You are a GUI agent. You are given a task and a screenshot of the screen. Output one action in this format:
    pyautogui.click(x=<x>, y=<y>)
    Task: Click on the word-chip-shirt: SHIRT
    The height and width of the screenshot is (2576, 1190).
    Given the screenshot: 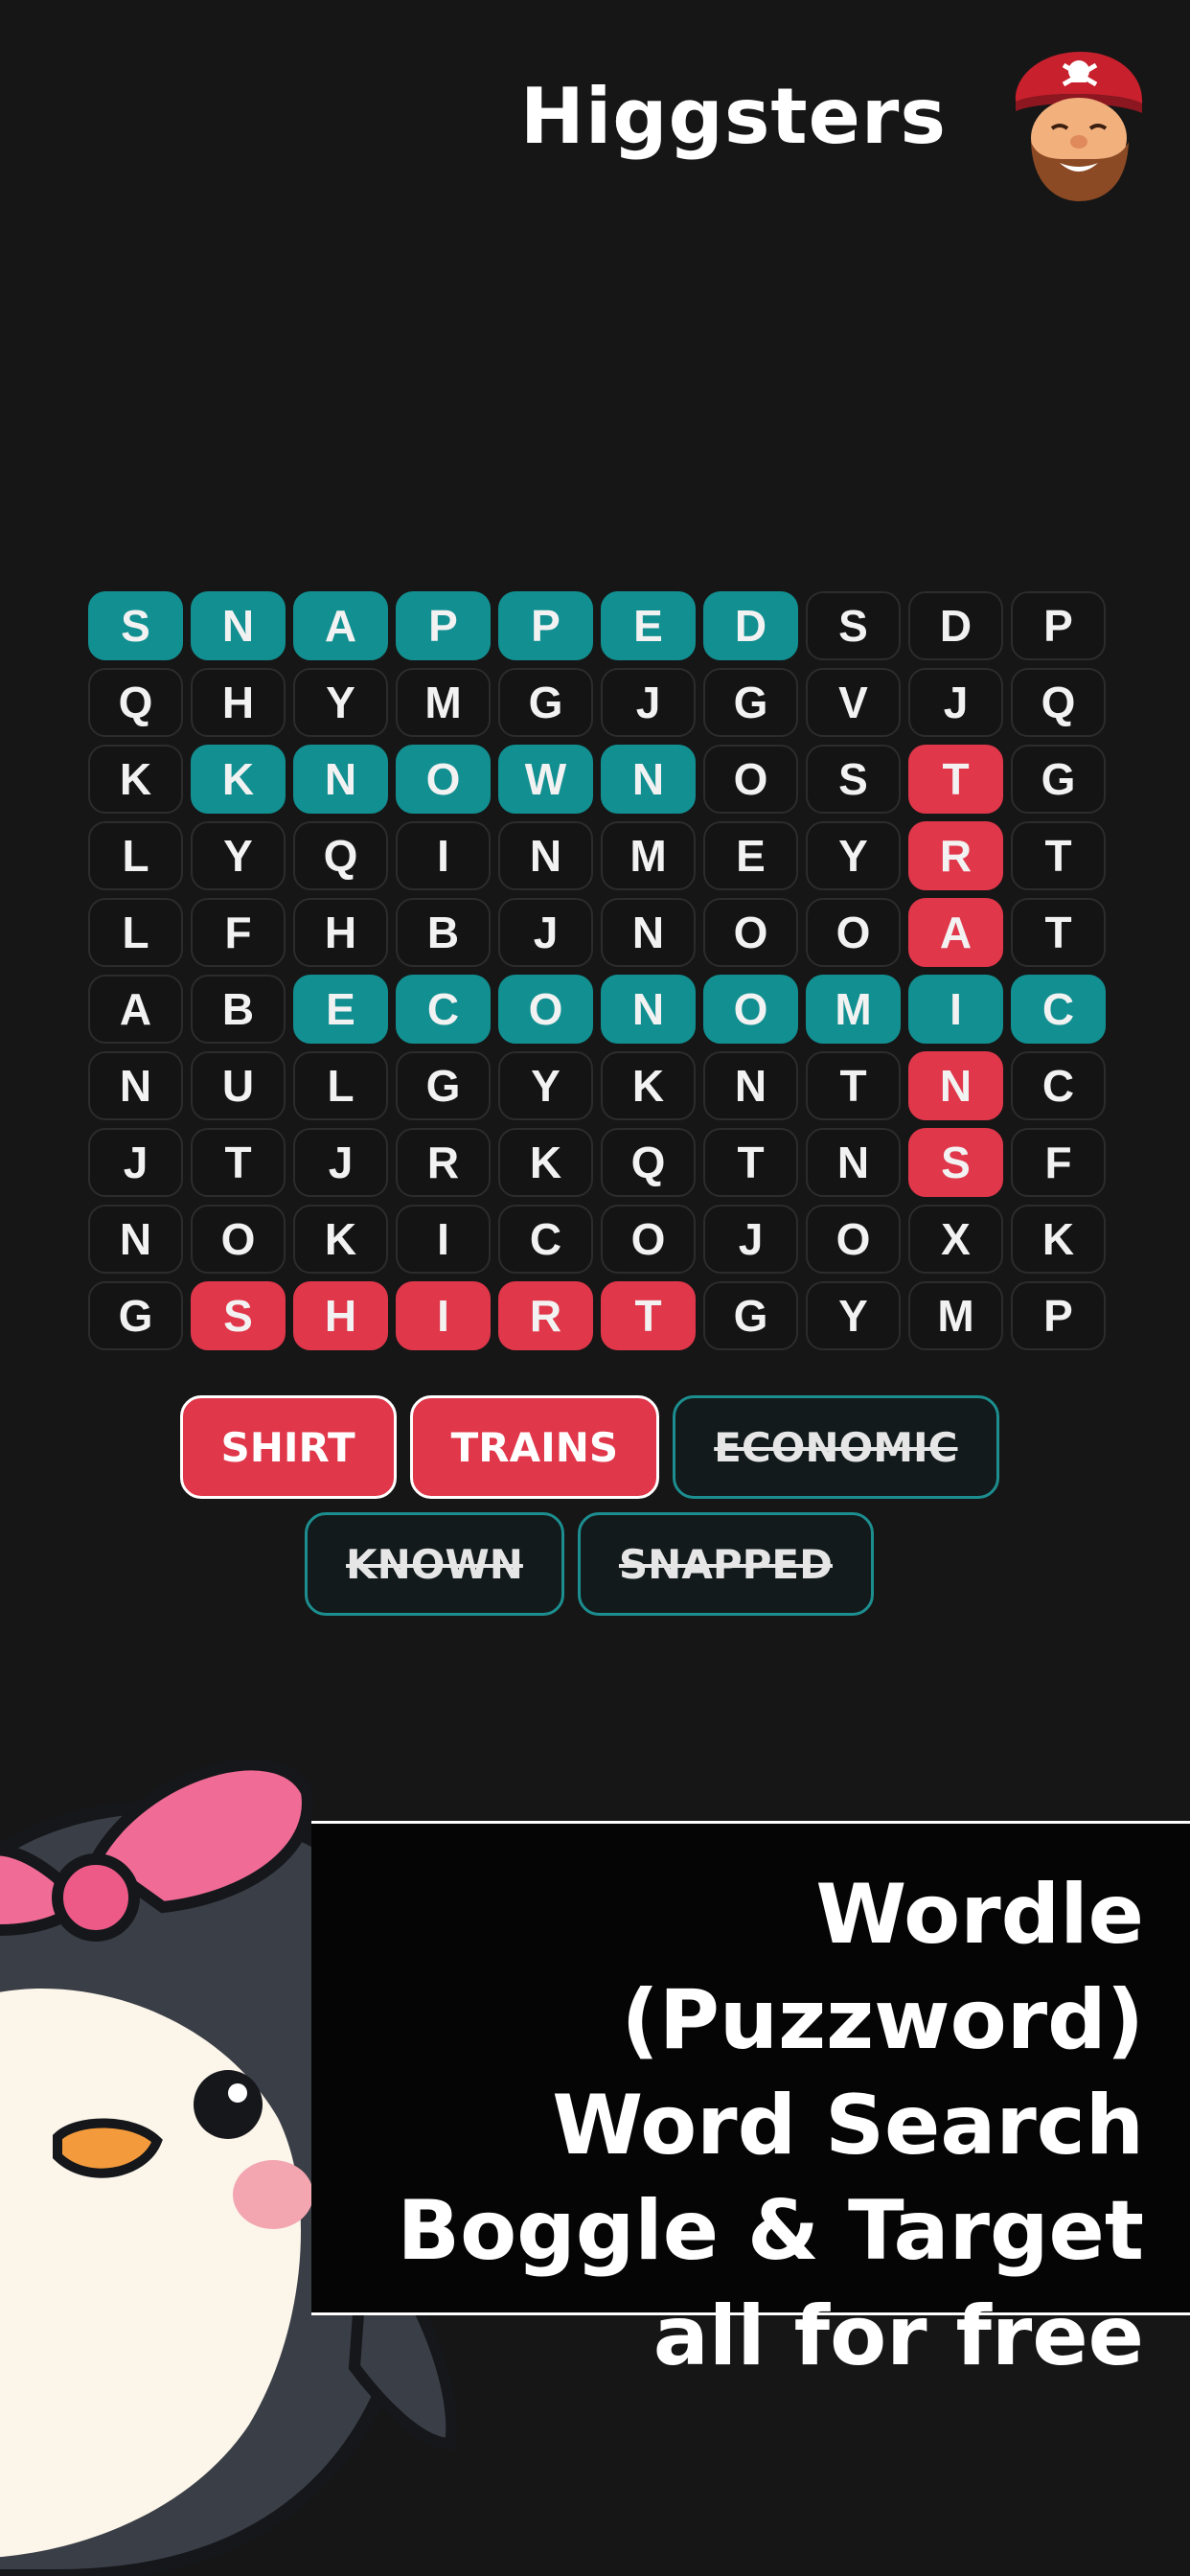 What is the action you would take?
    pyautogui.click(x=288, y=1447)
    